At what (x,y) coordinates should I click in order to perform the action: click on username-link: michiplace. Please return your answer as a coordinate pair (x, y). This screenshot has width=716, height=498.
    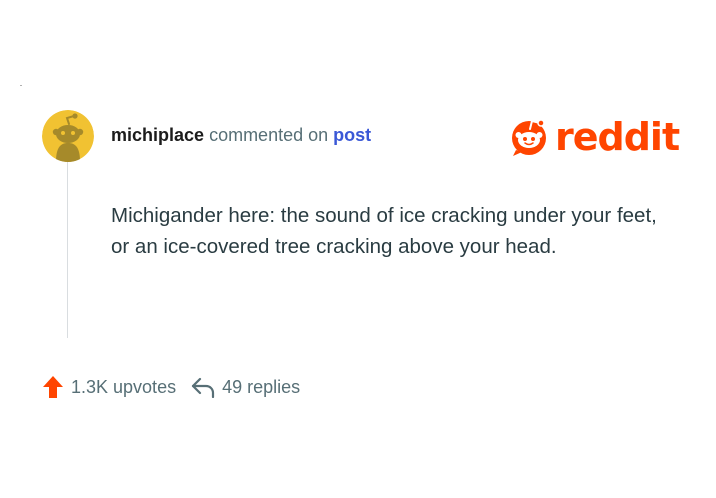
    Looking at the image, I should click on (157, 135).